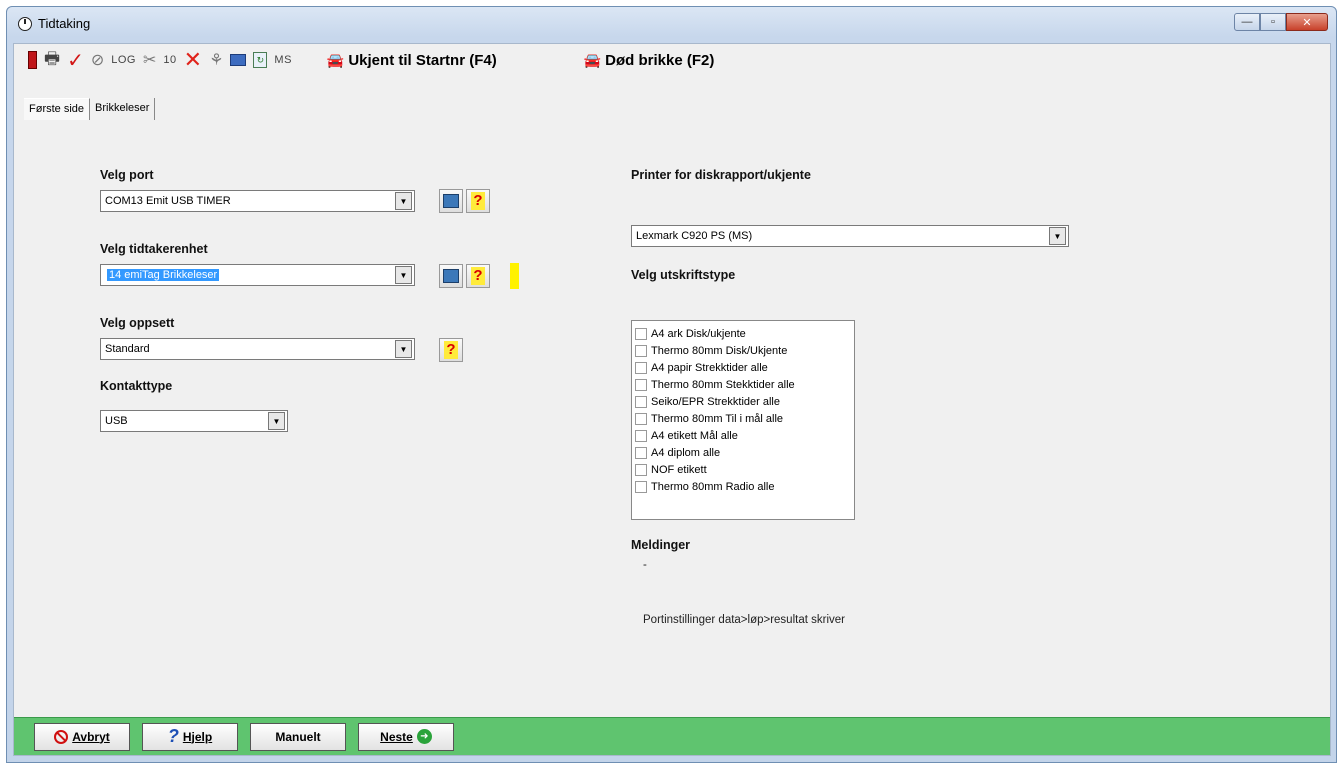 The height and width of the screenshot is (769, 1343). Describe the element at coordinates (283, 60) in the screenshot. I see `ms-button: MS` at that location.